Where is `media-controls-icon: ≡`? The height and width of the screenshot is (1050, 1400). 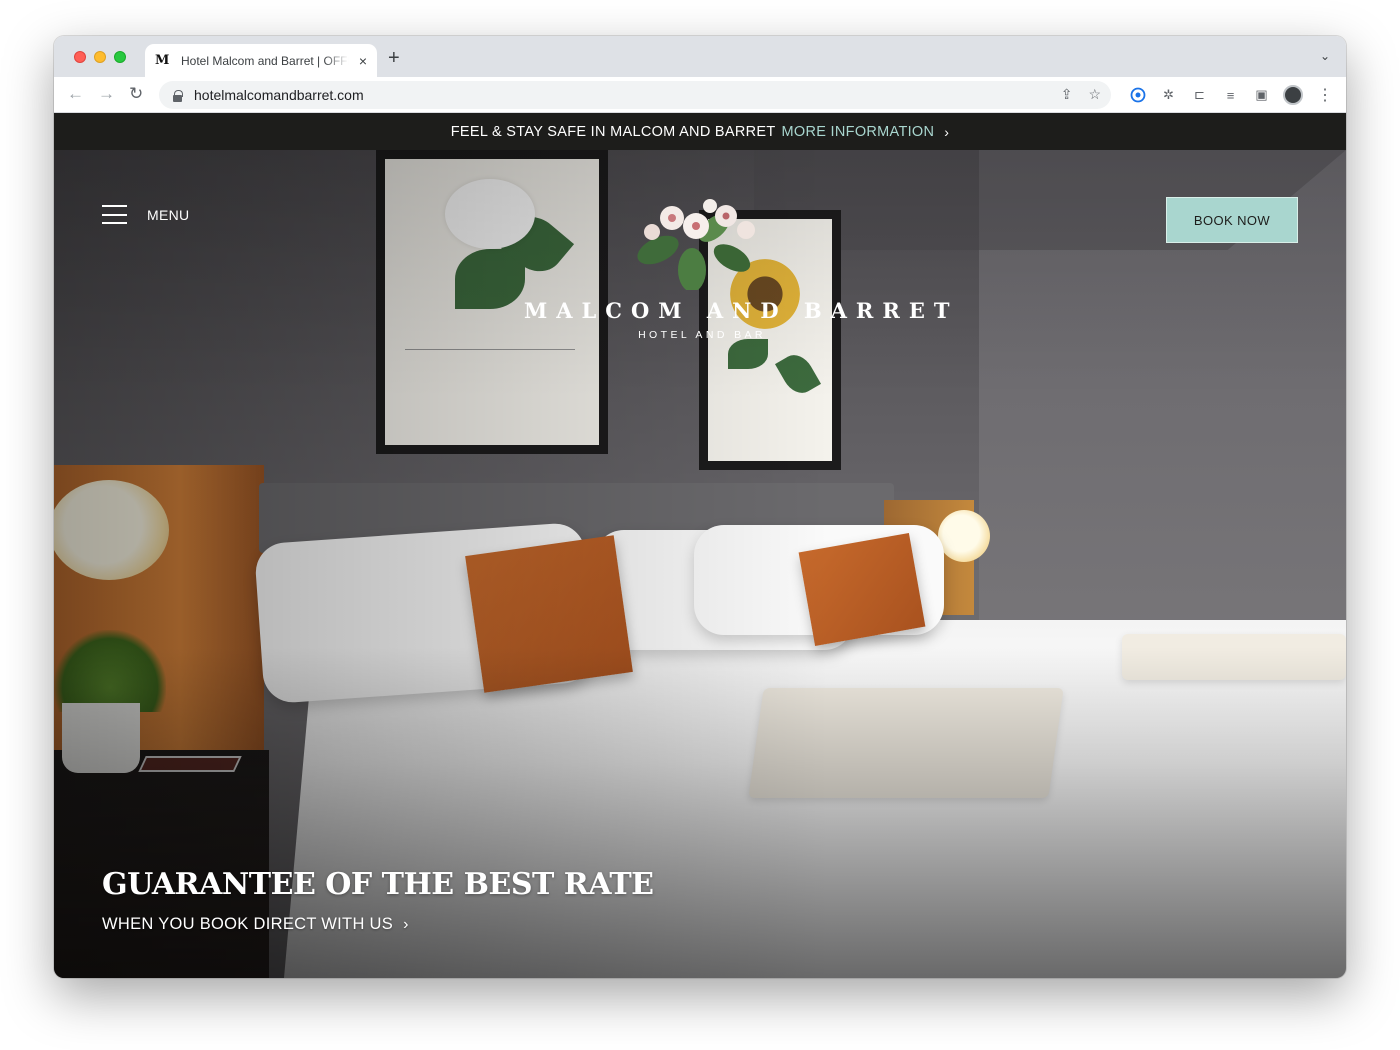
media-controls-icon: ≡ is located at coordinates (1230, 95).